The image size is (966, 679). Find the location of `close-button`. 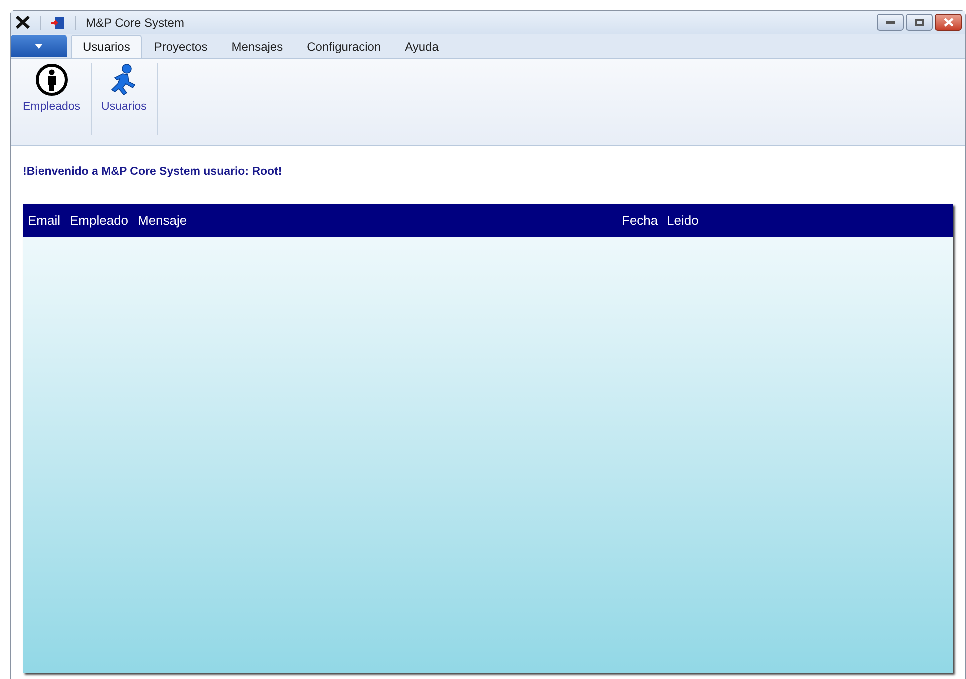

close-button is located at coordinates (948, 22).